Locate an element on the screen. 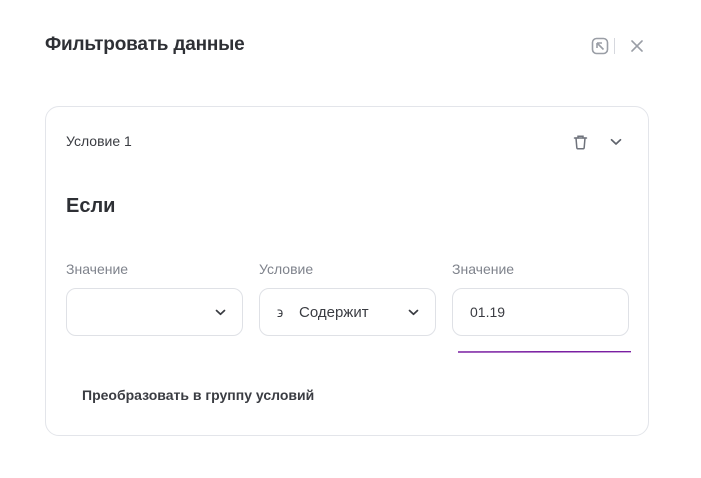 This screenshot has height=478, width=701. value-input is located at coordinates (540, 312).